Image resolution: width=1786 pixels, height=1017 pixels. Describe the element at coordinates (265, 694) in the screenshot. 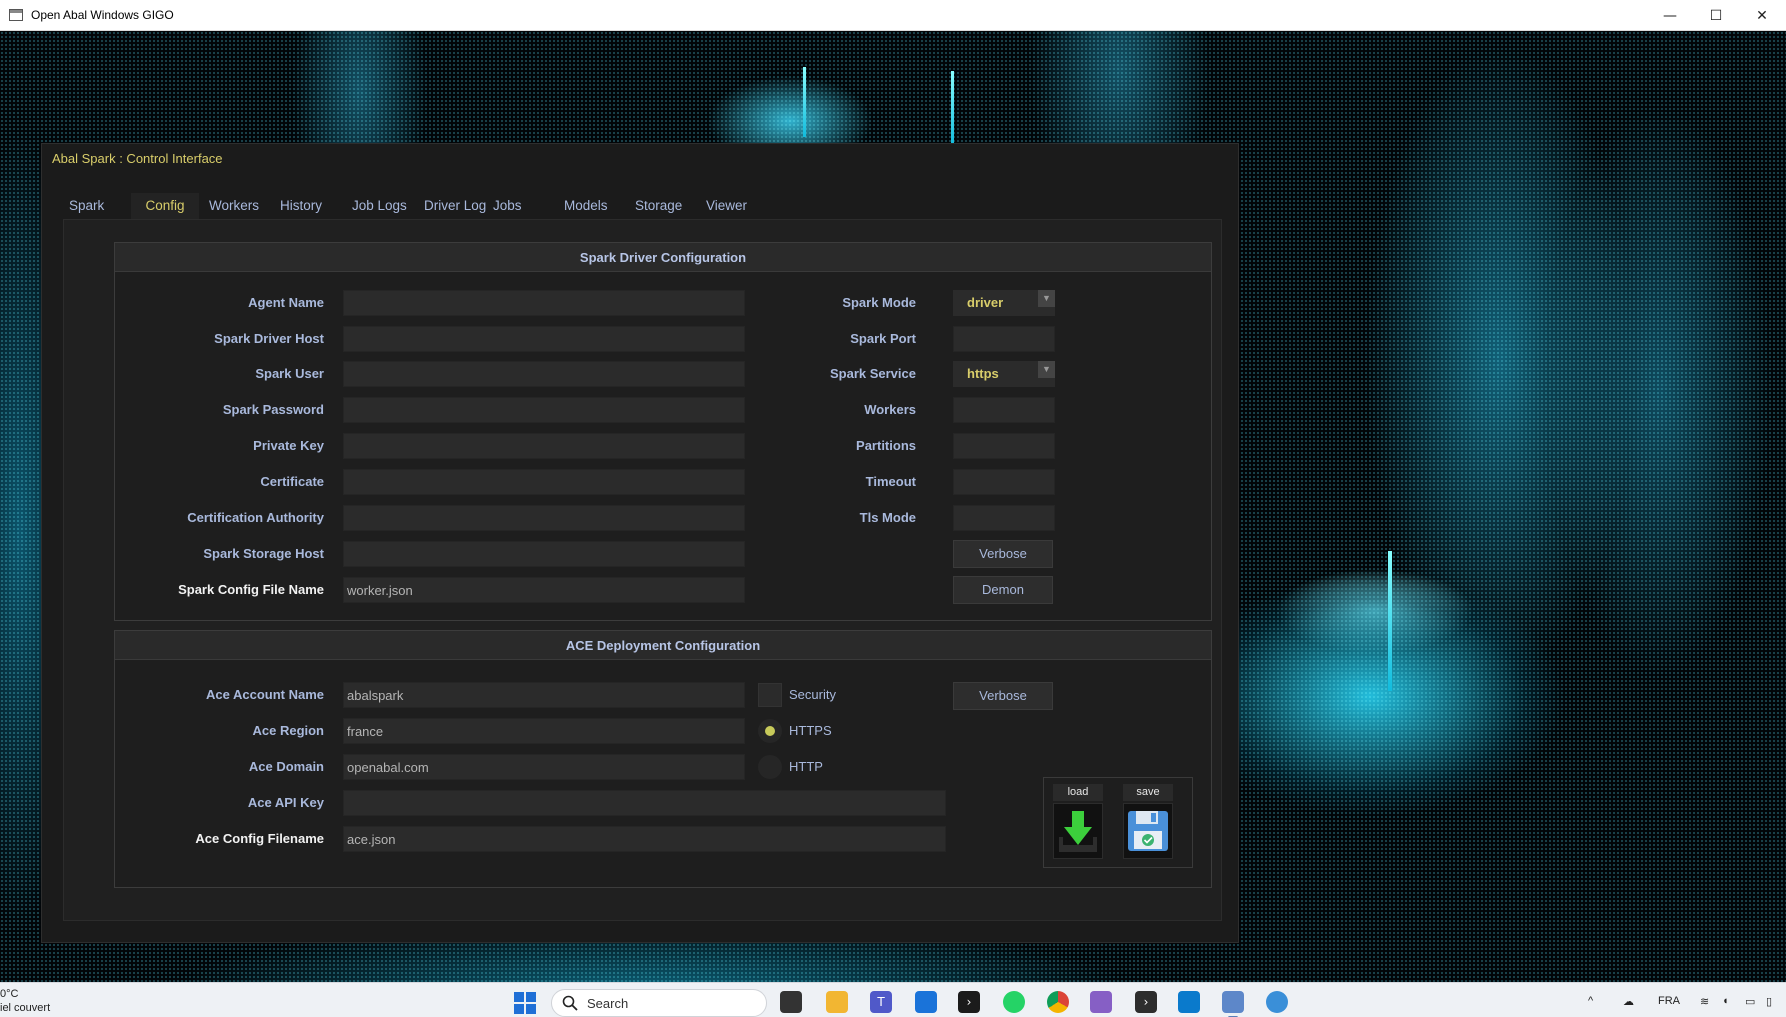

I see `ace-account-label: Ace Account Name` at that location.